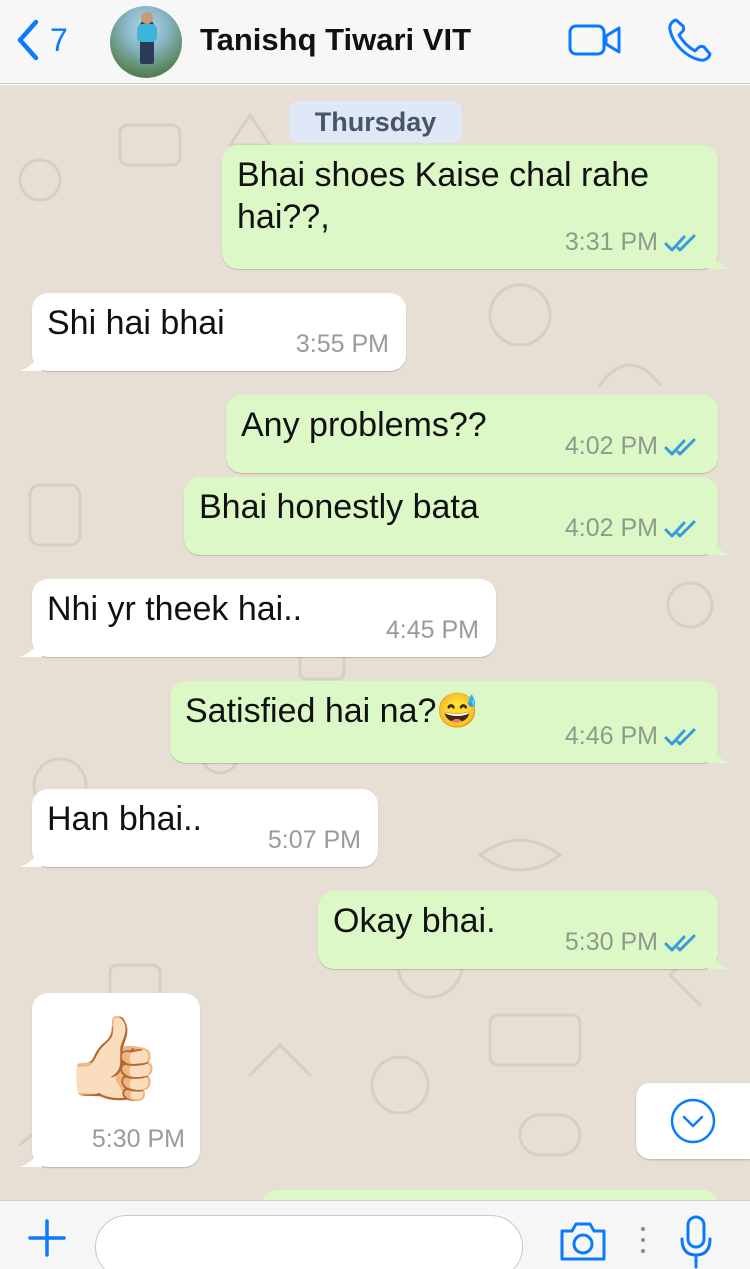 The height and width of the screenshot is (1269, 750). I want to click on message-bubble-incoming: Han bhai.. 5:07 PM, so click(199, 828).